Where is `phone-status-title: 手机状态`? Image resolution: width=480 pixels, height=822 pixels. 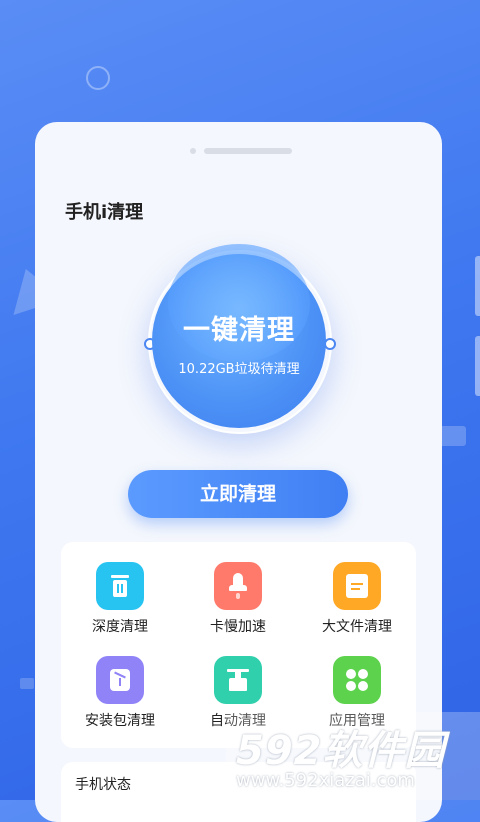
phone-status-title: 手机状态 is located at coordinates (103, 785).